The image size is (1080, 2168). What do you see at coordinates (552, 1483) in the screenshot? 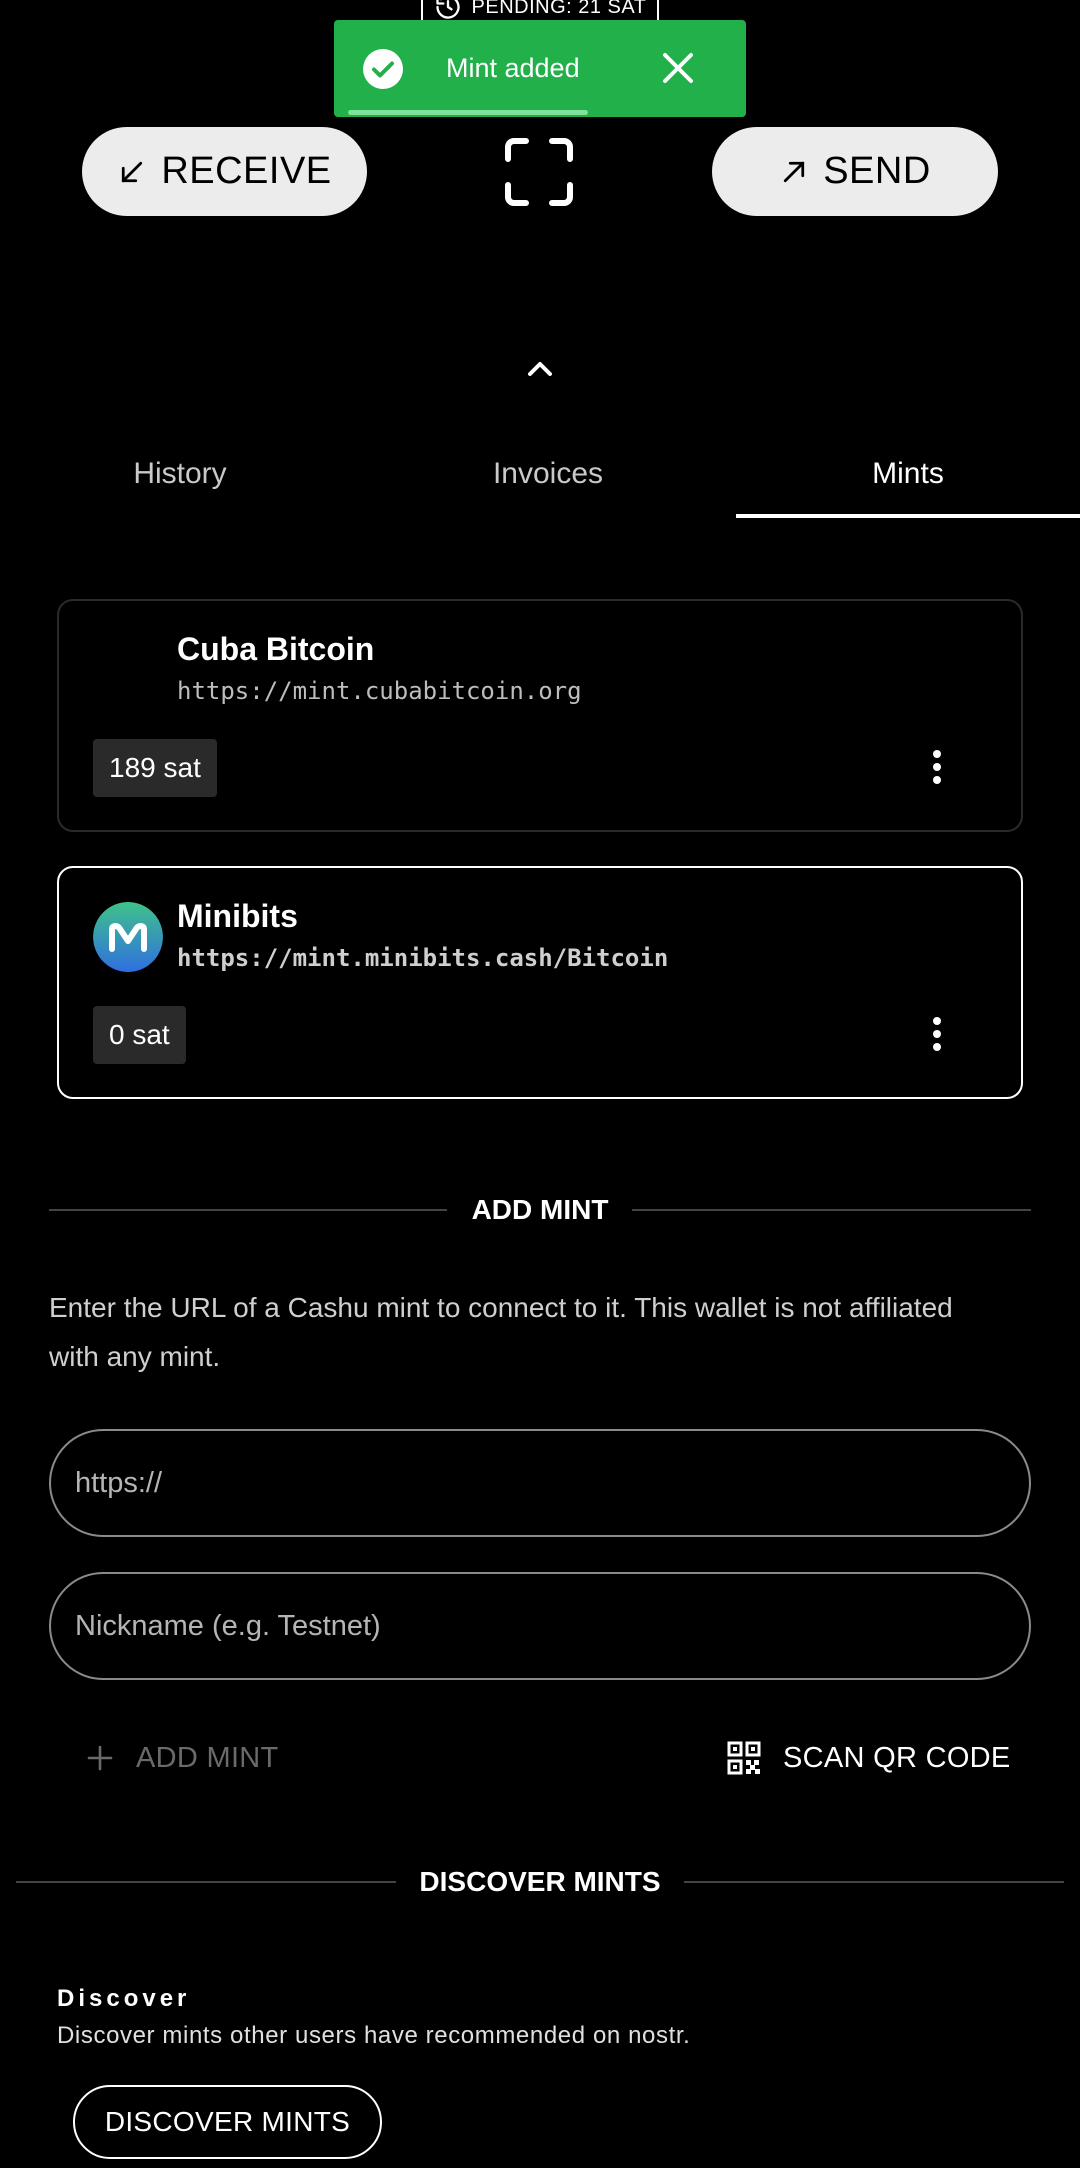
I see `mint-url-input` at bounding box center [552, 1483].